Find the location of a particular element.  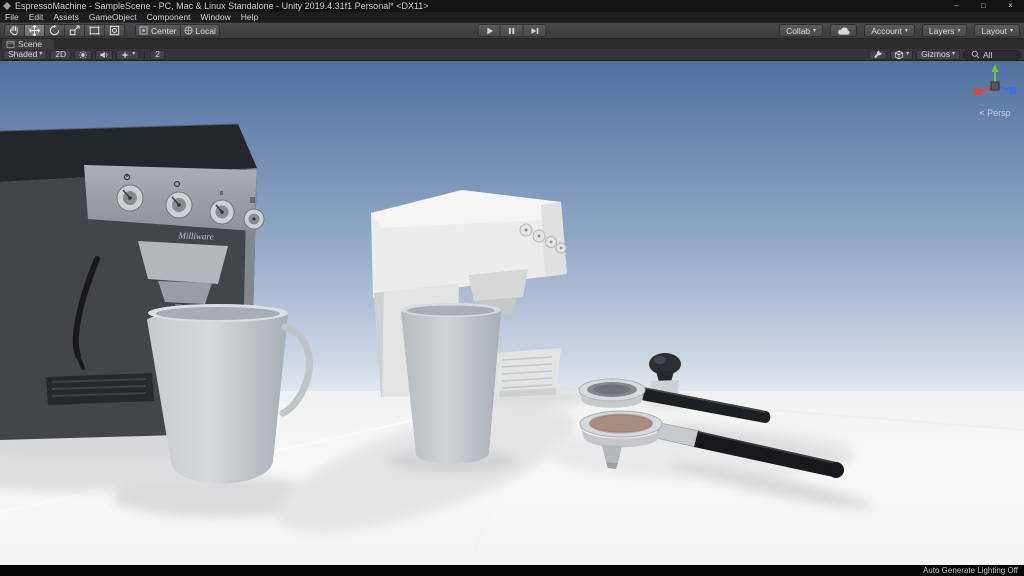

scale-tool-icon is located at coordinates (74, 30).